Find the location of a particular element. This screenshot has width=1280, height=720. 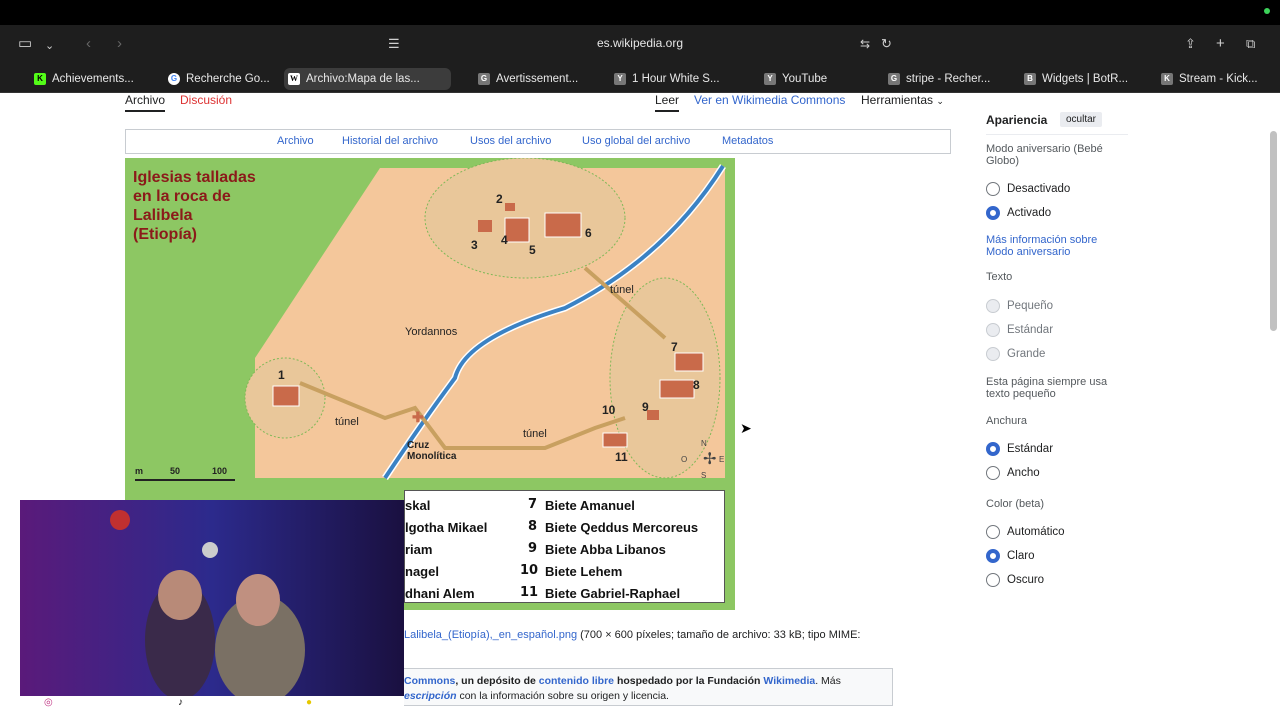

scale-end: 100 is located at coordinates (220, 471).